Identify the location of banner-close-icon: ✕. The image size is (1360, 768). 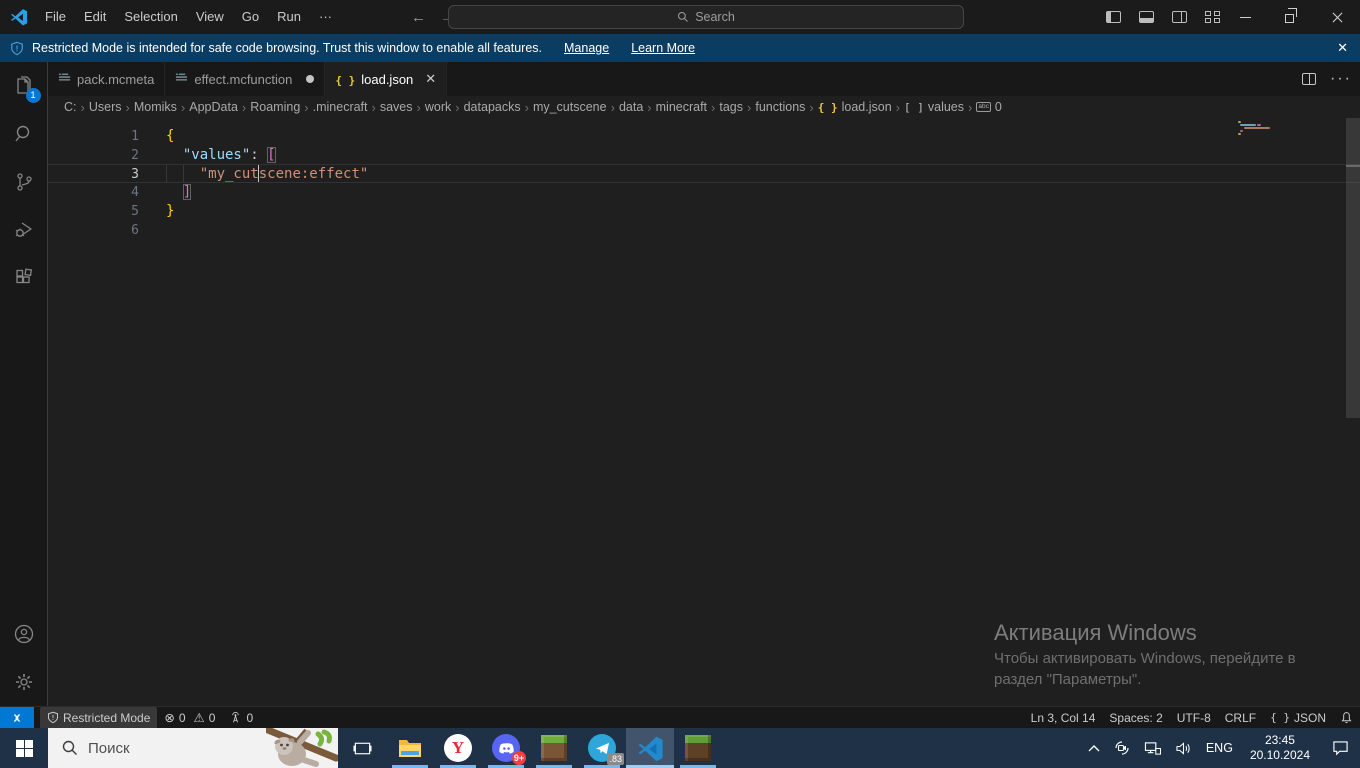
(1342, 48).